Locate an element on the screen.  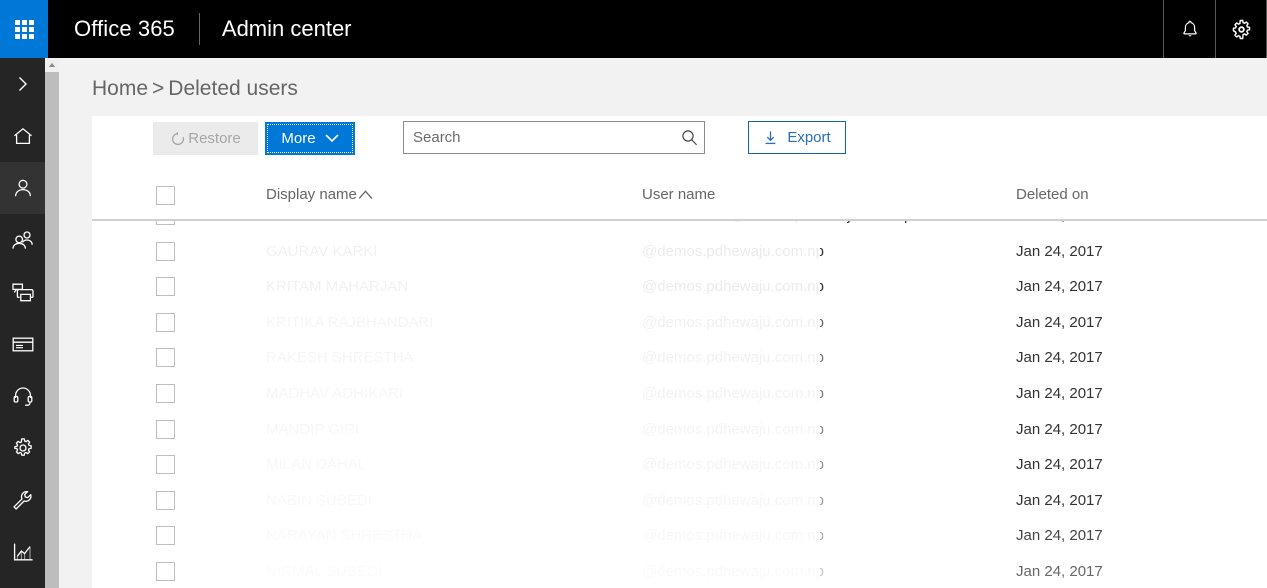
sidebar-nav is located at coordinates (22, 323).